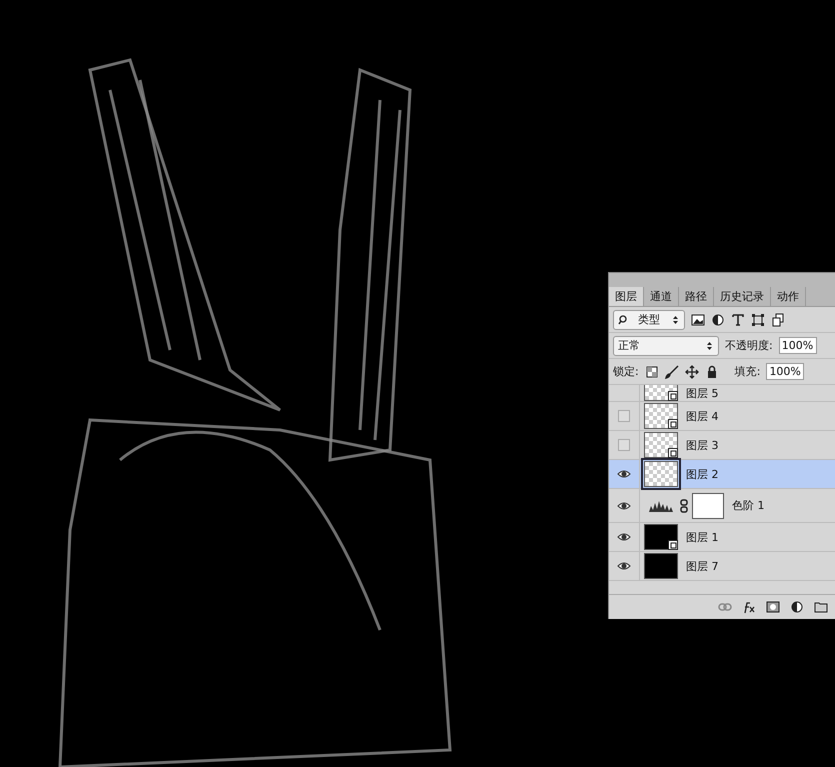  Describe the element at coordinates (722, 537) in the screenshot. I see `layer-row: 图层 1` at that location.